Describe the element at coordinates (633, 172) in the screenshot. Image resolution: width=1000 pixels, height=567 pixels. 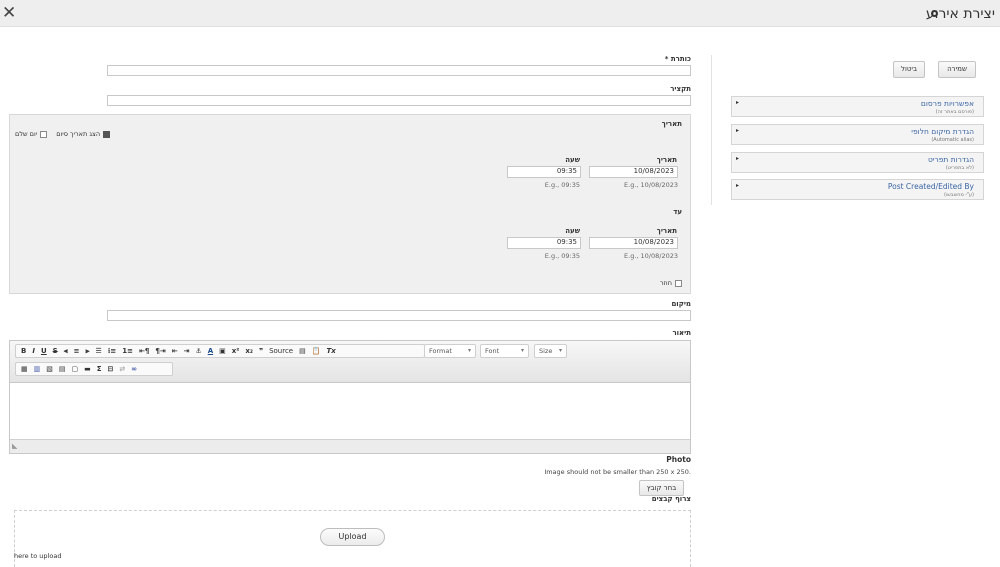
I see `from-date-input: 10/08/2023` at that location.